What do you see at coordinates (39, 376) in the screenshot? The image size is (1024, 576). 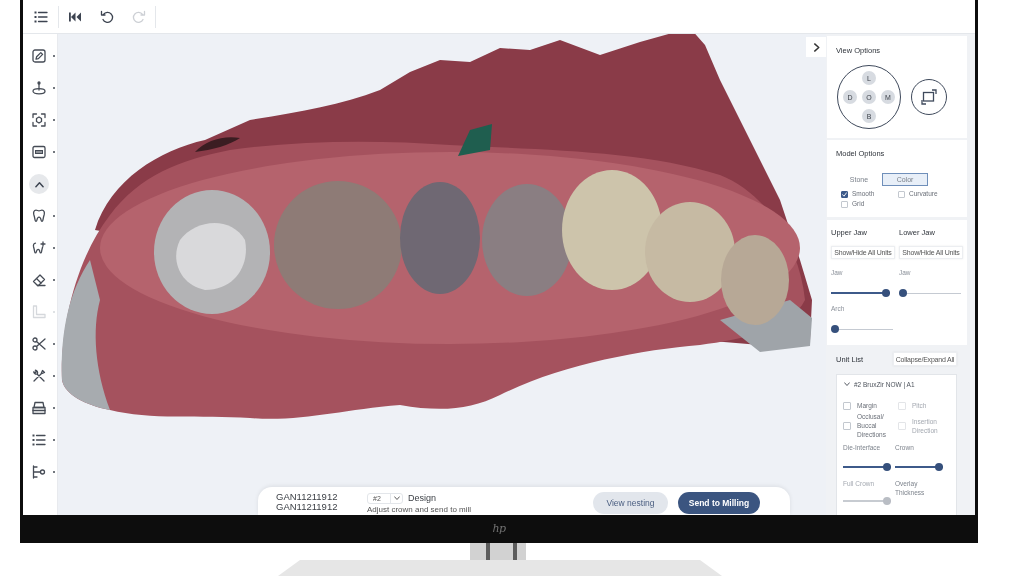 I see `tools-icon` at bounding box center [39, 376].